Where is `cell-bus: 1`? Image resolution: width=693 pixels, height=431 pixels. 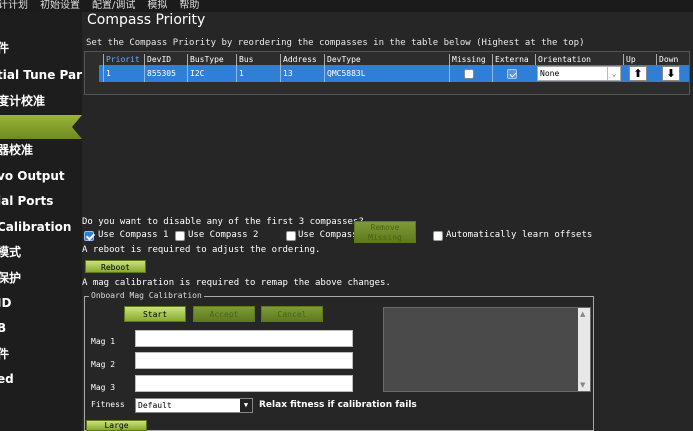 cell-bus: 1 is located at coordinates (258, 73).